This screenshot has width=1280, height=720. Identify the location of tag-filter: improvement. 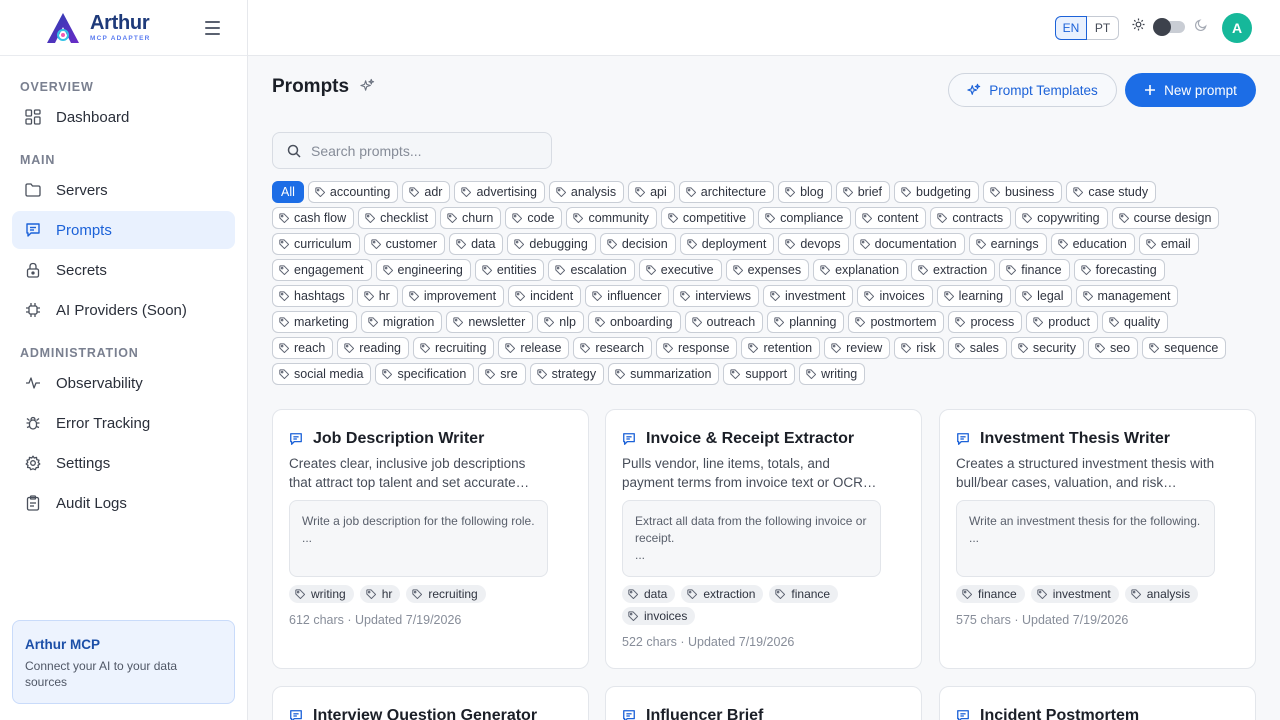
(453, 296).